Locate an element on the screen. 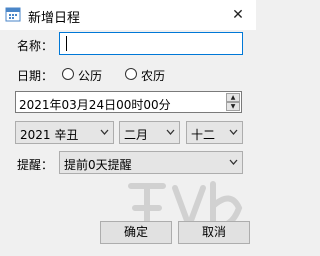 This screenshot has width=320, height=256. name-label: 名称： is located at coordinates (35, 46).